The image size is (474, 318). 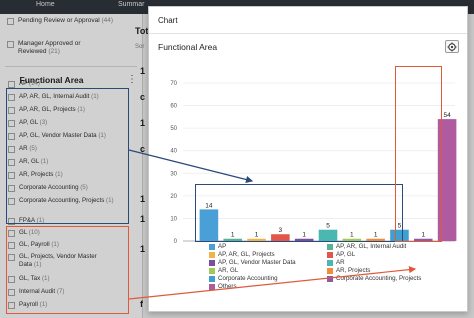 I want to click on annotation-arrow-blue, so click(x=191, y=166).